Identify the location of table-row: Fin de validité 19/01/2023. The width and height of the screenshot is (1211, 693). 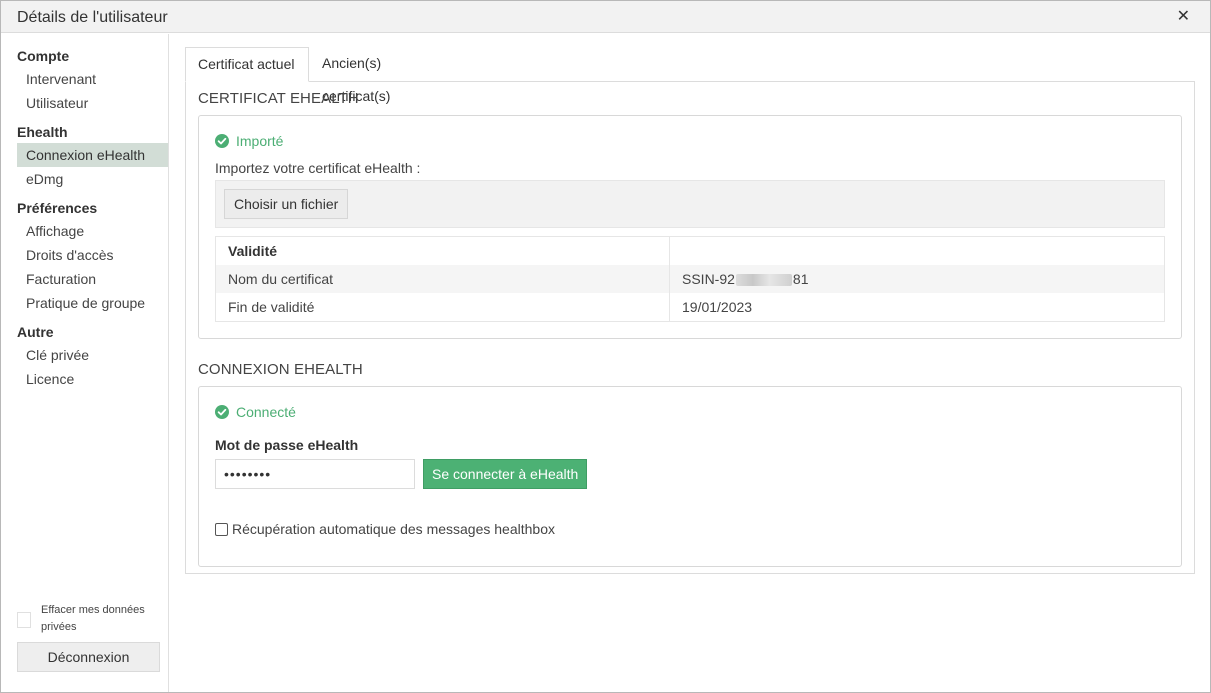
(690, 307).